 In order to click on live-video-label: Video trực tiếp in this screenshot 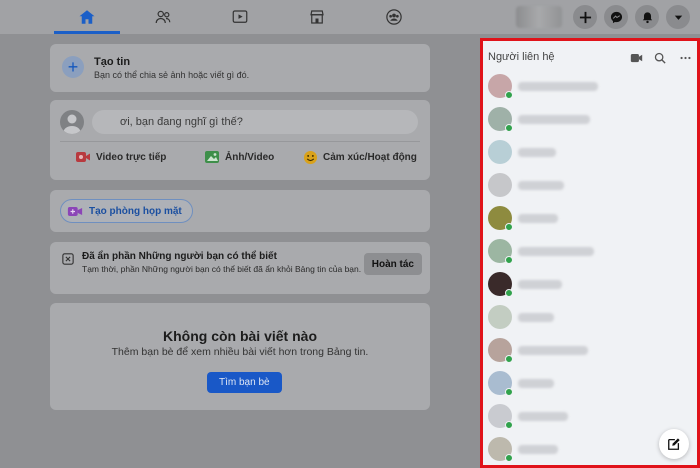, I will do `click(131, 157)`.